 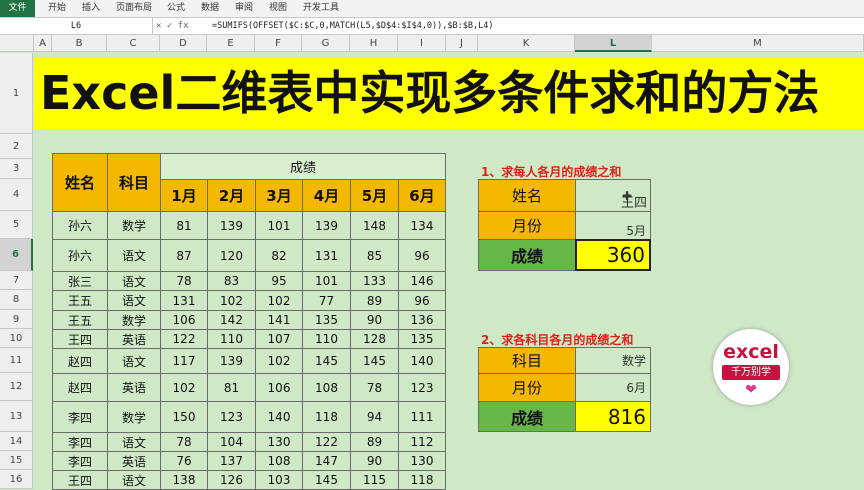 I want to click on column-header-d: D, so click(x=183, y=43).